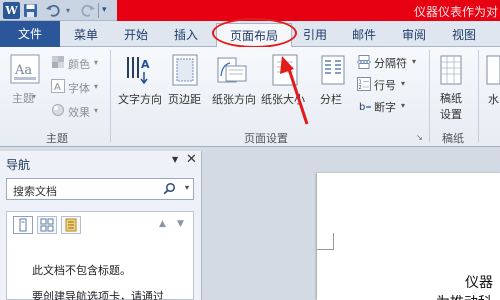 This screenshot has width=500, height=300. Describe the element at coordinates (333, 70) in the screenshot. I see `columns-icon` at that location.